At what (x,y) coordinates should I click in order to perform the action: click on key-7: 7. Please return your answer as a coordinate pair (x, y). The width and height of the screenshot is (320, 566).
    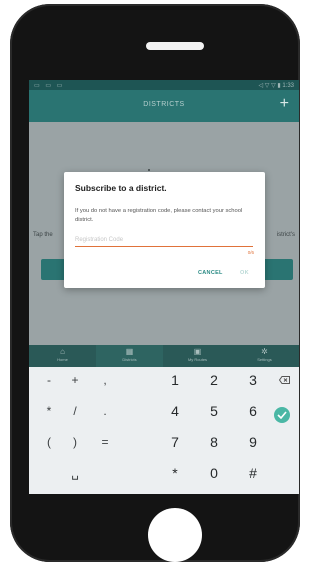
    Looking at the image, I should click on (175, 442).